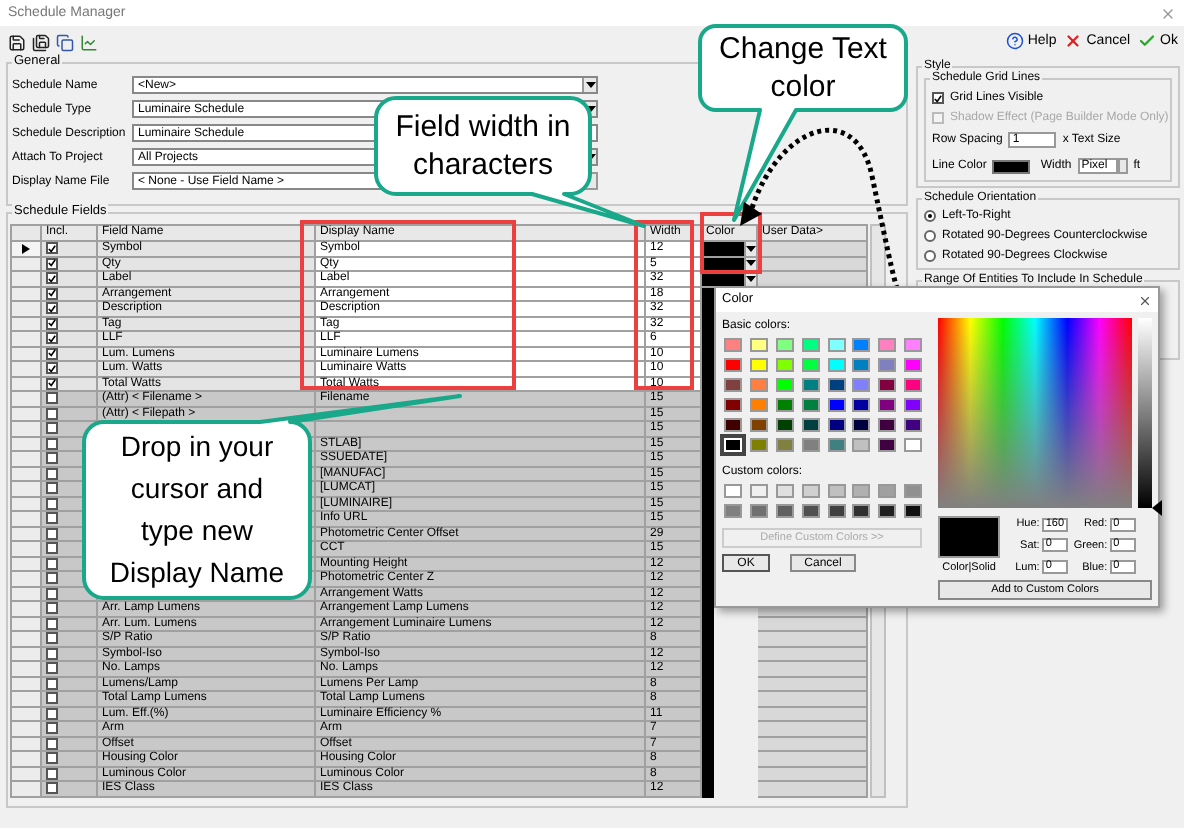  Describe the element at coordinates (803, 68) in the screenshot. I see `callout-tooltip-text: Change Text color` at that location.